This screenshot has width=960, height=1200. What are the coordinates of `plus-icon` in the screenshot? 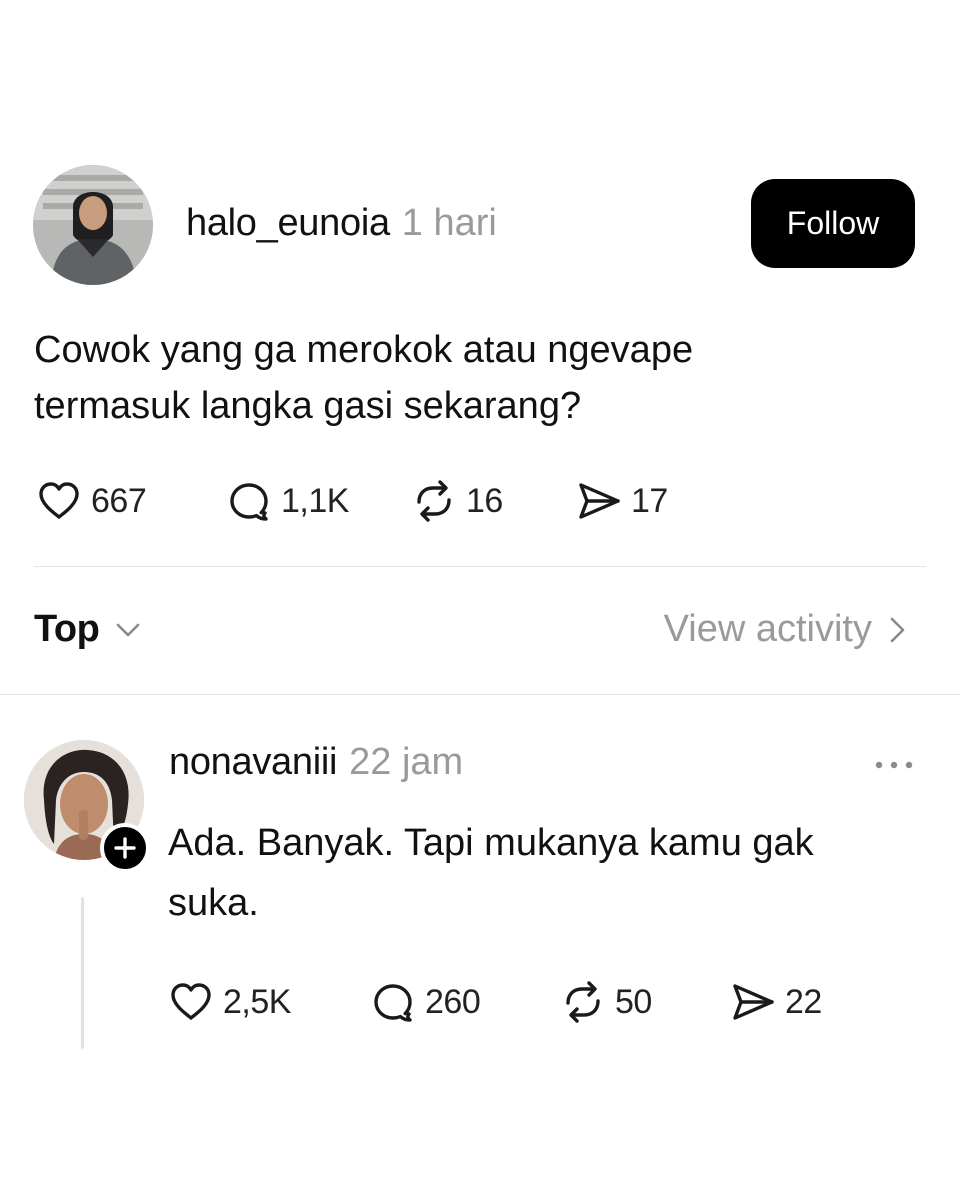 It's located at (125, 848).